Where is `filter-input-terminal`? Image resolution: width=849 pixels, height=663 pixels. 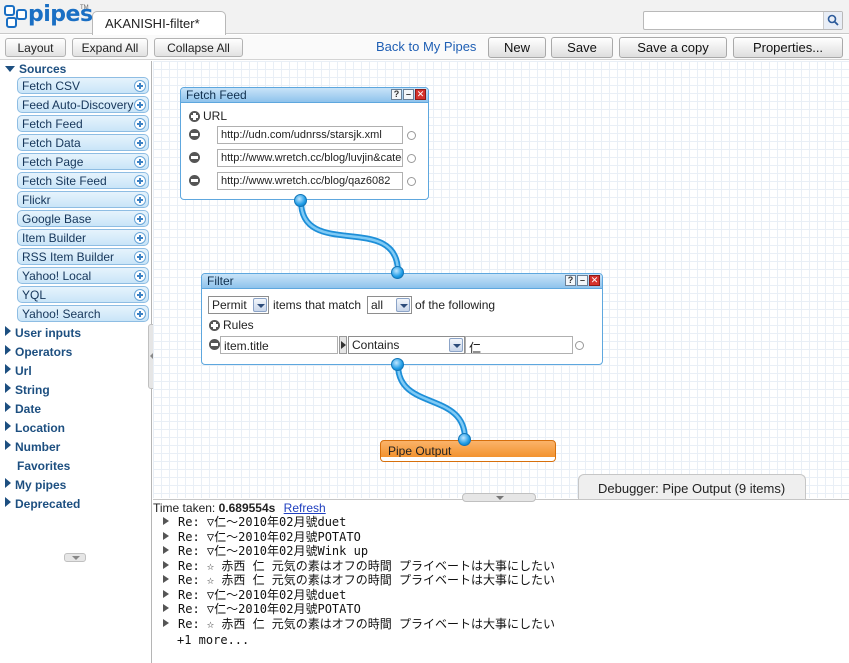 filter-input-terminal is located at coordinates (397, 272).